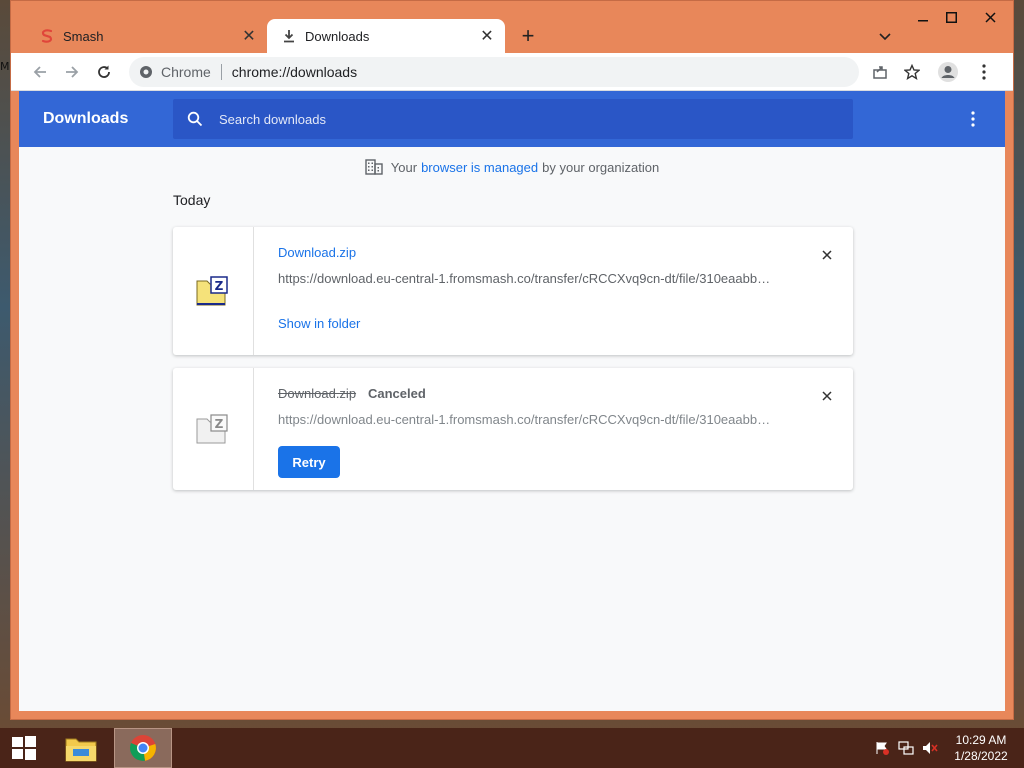 The image size is (1024, 768). I want to click on address-bar: Chrome chrome://downloads, so click(494, 72).